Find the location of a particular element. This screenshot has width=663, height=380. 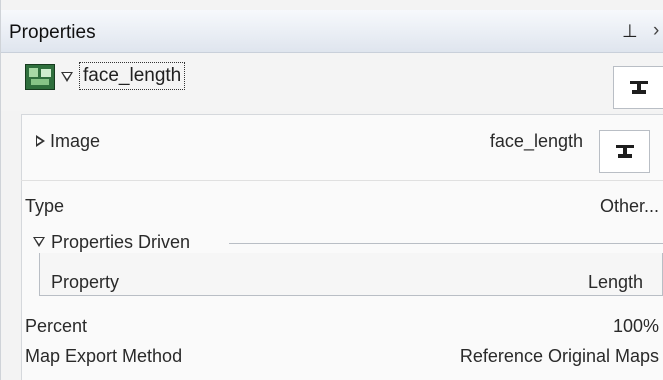

row-divider is located at coordinates (342, 180).